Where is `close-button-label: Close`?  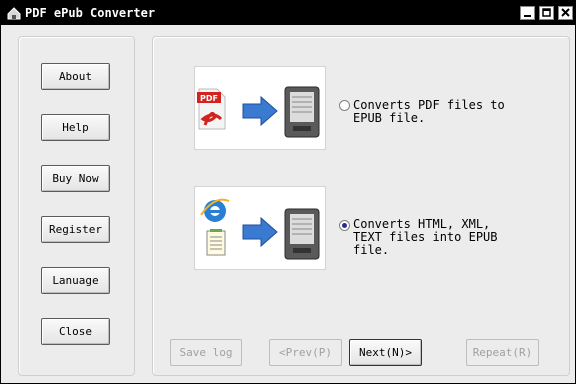
close-button-label: Close is located at coordinates (75, 331).